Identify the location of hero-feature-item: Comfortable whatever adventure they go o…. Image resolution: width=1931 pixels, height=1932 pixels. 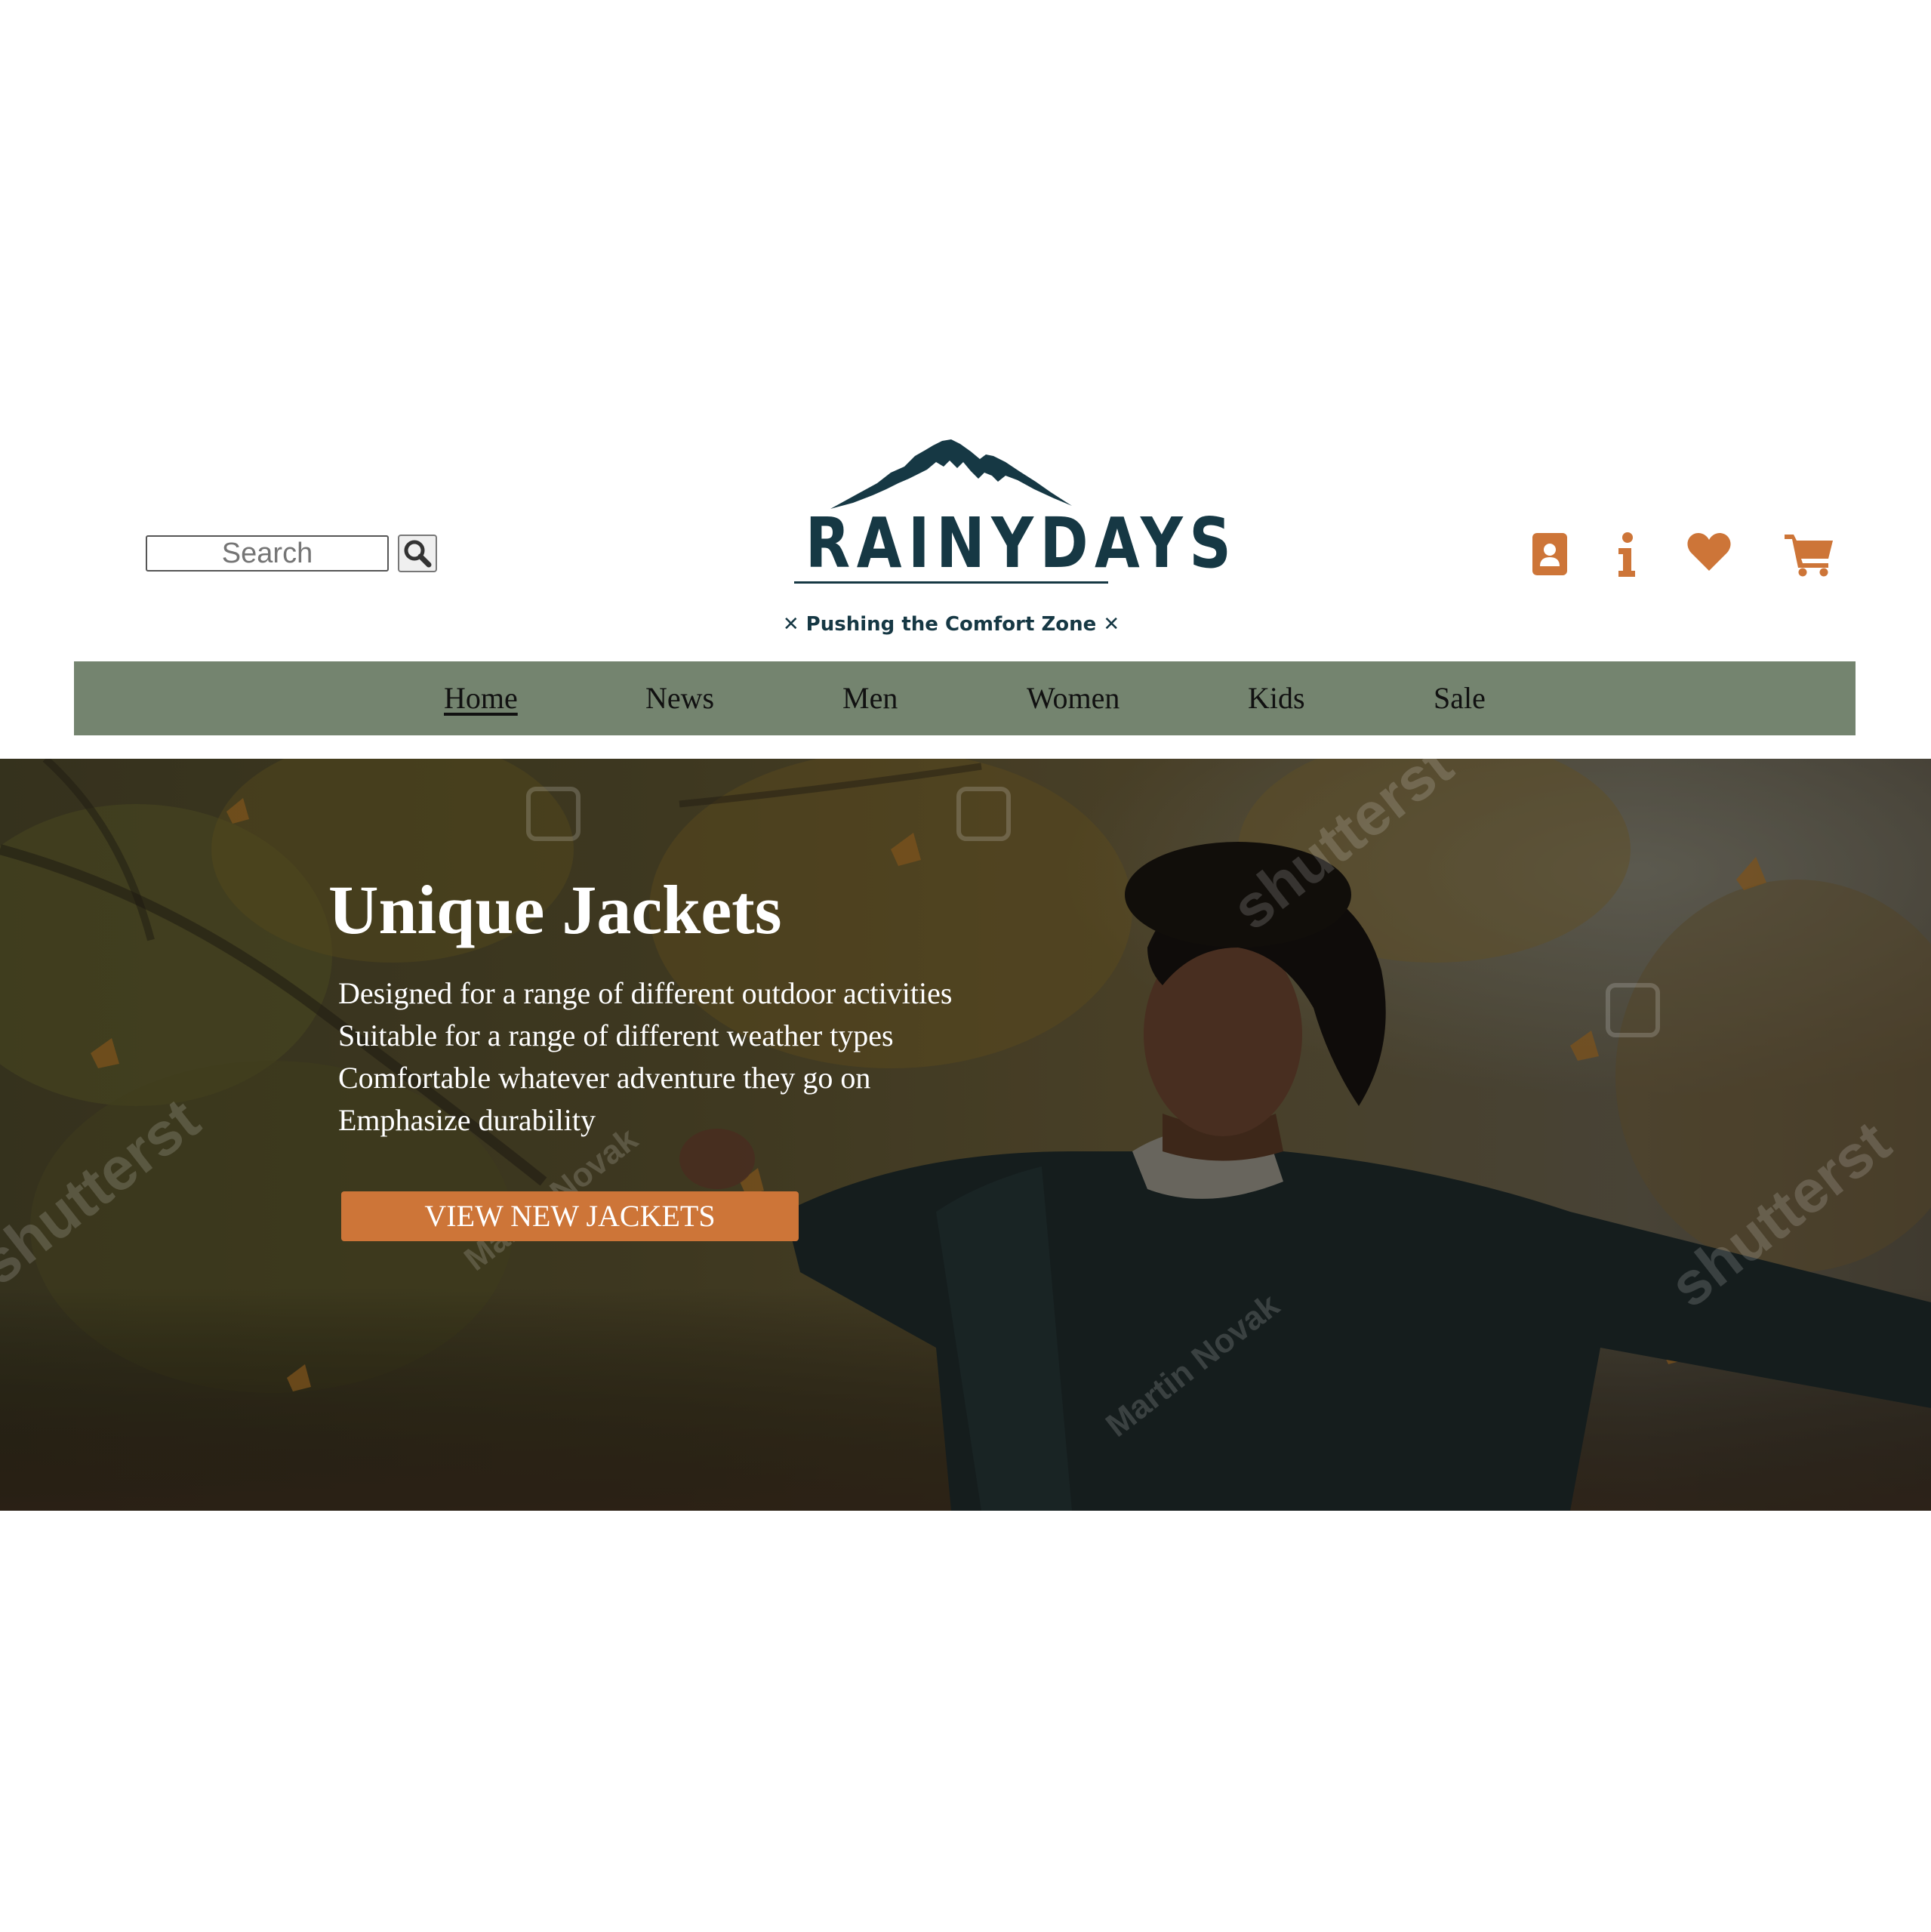
(605, 1078).